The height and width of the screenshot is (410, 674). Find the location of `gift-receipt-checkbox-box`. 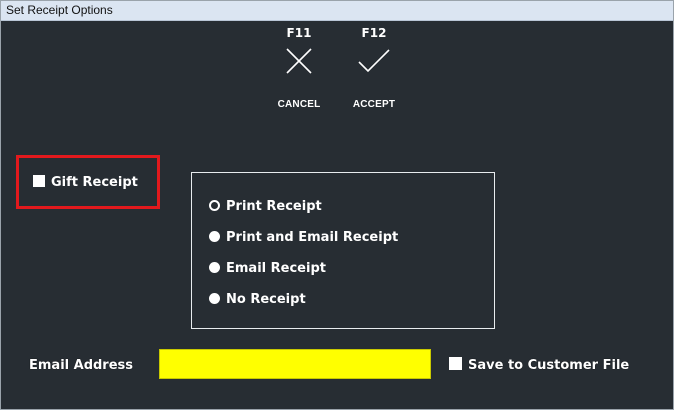

gift-receipt-checkbox-box is located at coordinates (39, 181).